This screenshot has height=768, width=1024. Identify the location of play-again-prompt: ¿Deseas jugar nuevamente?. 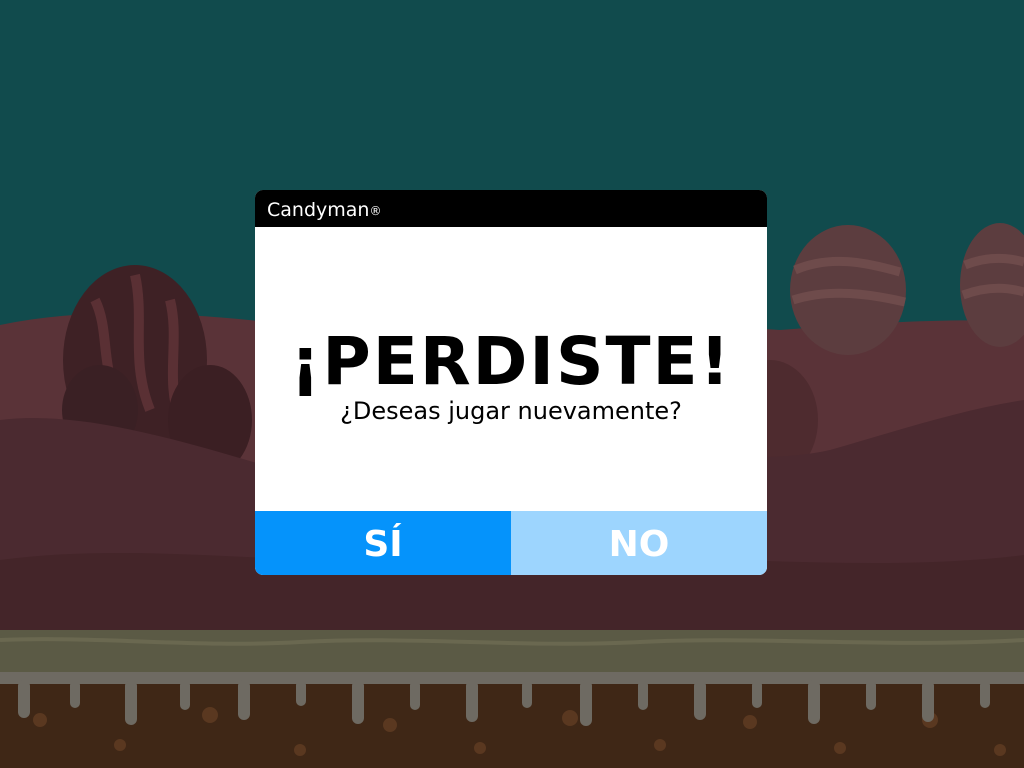
(511, 411).